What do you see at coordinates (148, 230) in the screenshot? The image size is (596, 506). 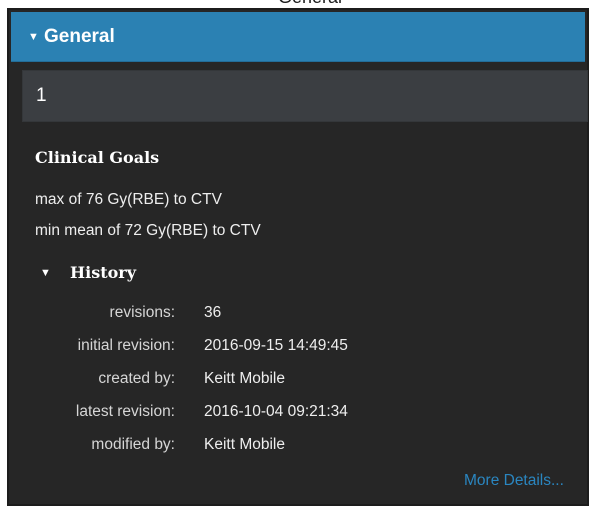 I see `clinical-goal-item: min mean of 72 Gy(RBE) to CTV` at bounding box center [148, 230].